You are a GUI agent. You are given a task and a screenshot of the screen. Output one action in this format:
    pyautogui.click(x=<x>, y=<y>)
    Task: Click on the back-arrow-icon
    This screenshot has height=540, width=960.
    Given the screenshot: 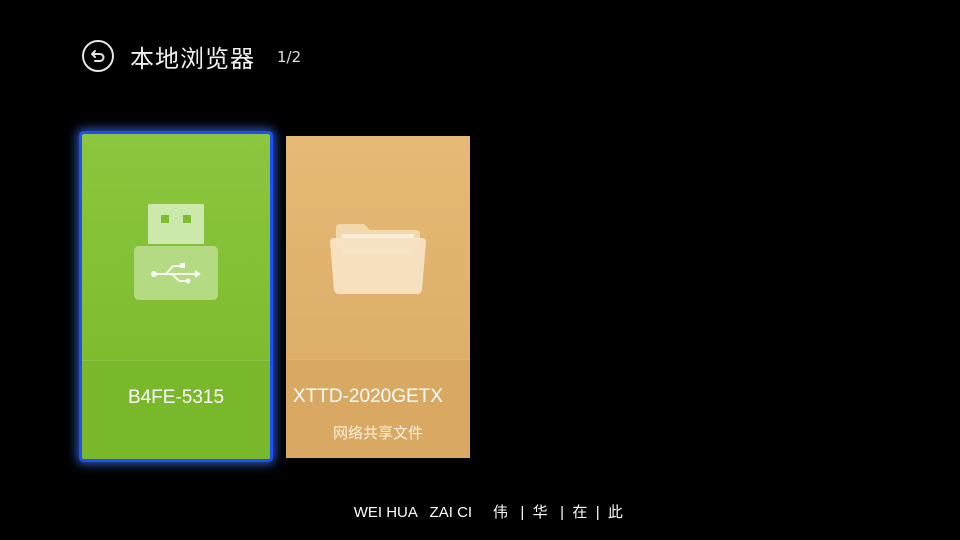 What is the action you would take?
    pyautogui.click(x=98, y=56)
    